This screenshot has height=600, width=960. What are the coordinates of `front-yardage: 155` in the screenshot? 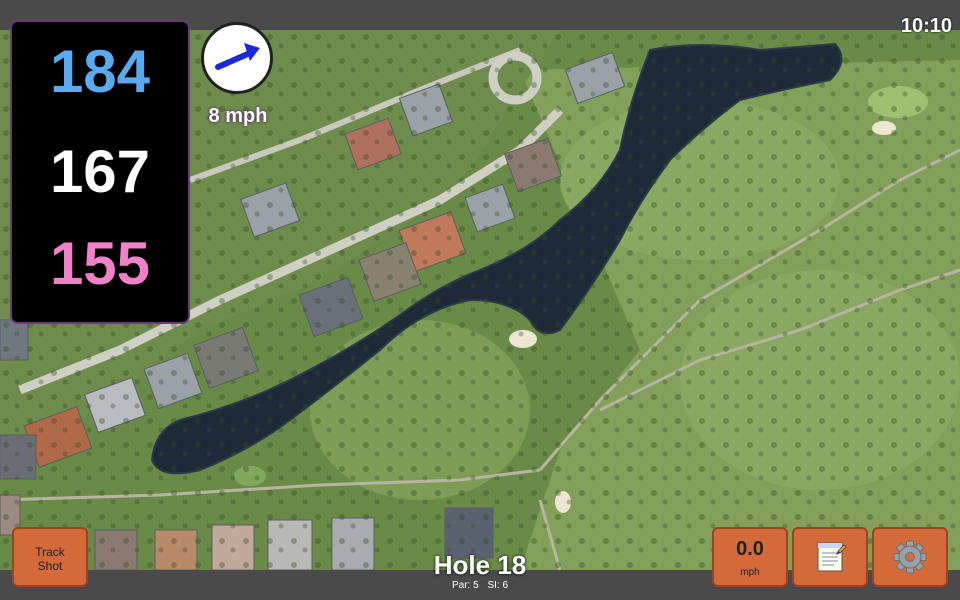 It's located at (100, 263).